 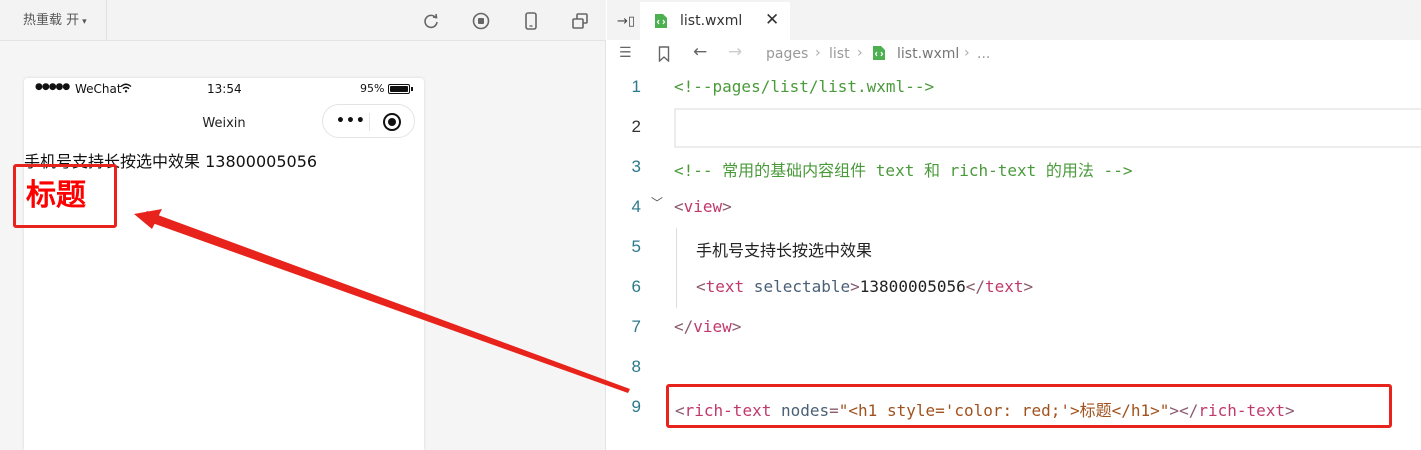 I want to click on line-number: 7, so click(x=636, y=326).